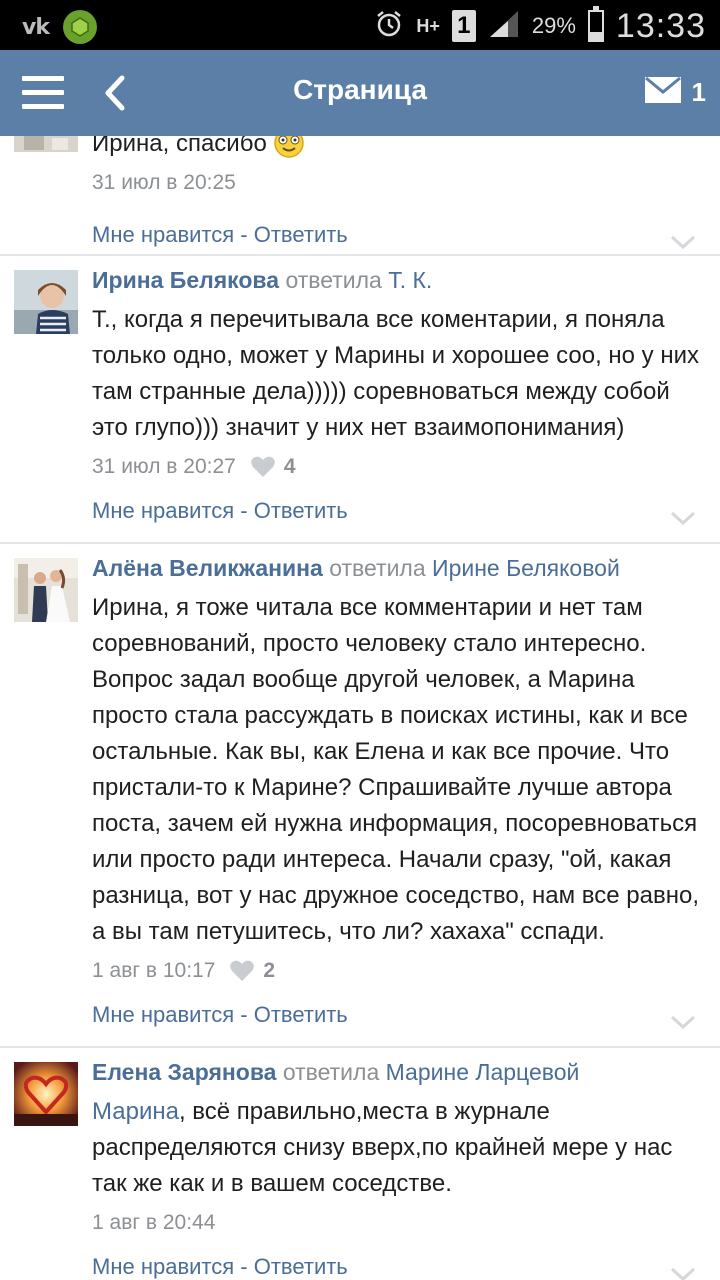  What do you see at coordinates (526, 568) in the screenshot?
I see `reply-to-link: Ирине Беляковой` at bounding box center [526, 568].